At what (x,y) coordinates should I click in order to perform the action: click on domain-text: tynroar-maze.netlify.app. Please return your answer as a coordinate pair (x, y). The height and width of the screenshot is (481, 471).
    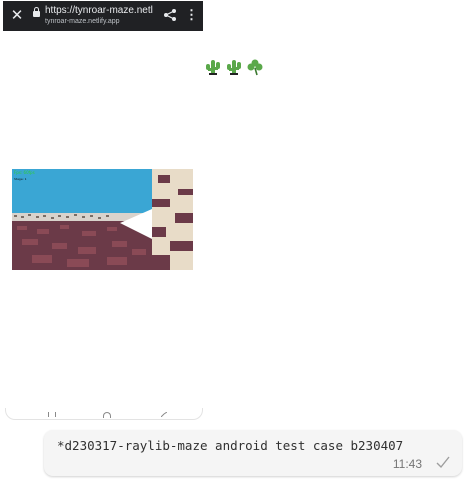
    Looking at the image, I should click on (82, 21).